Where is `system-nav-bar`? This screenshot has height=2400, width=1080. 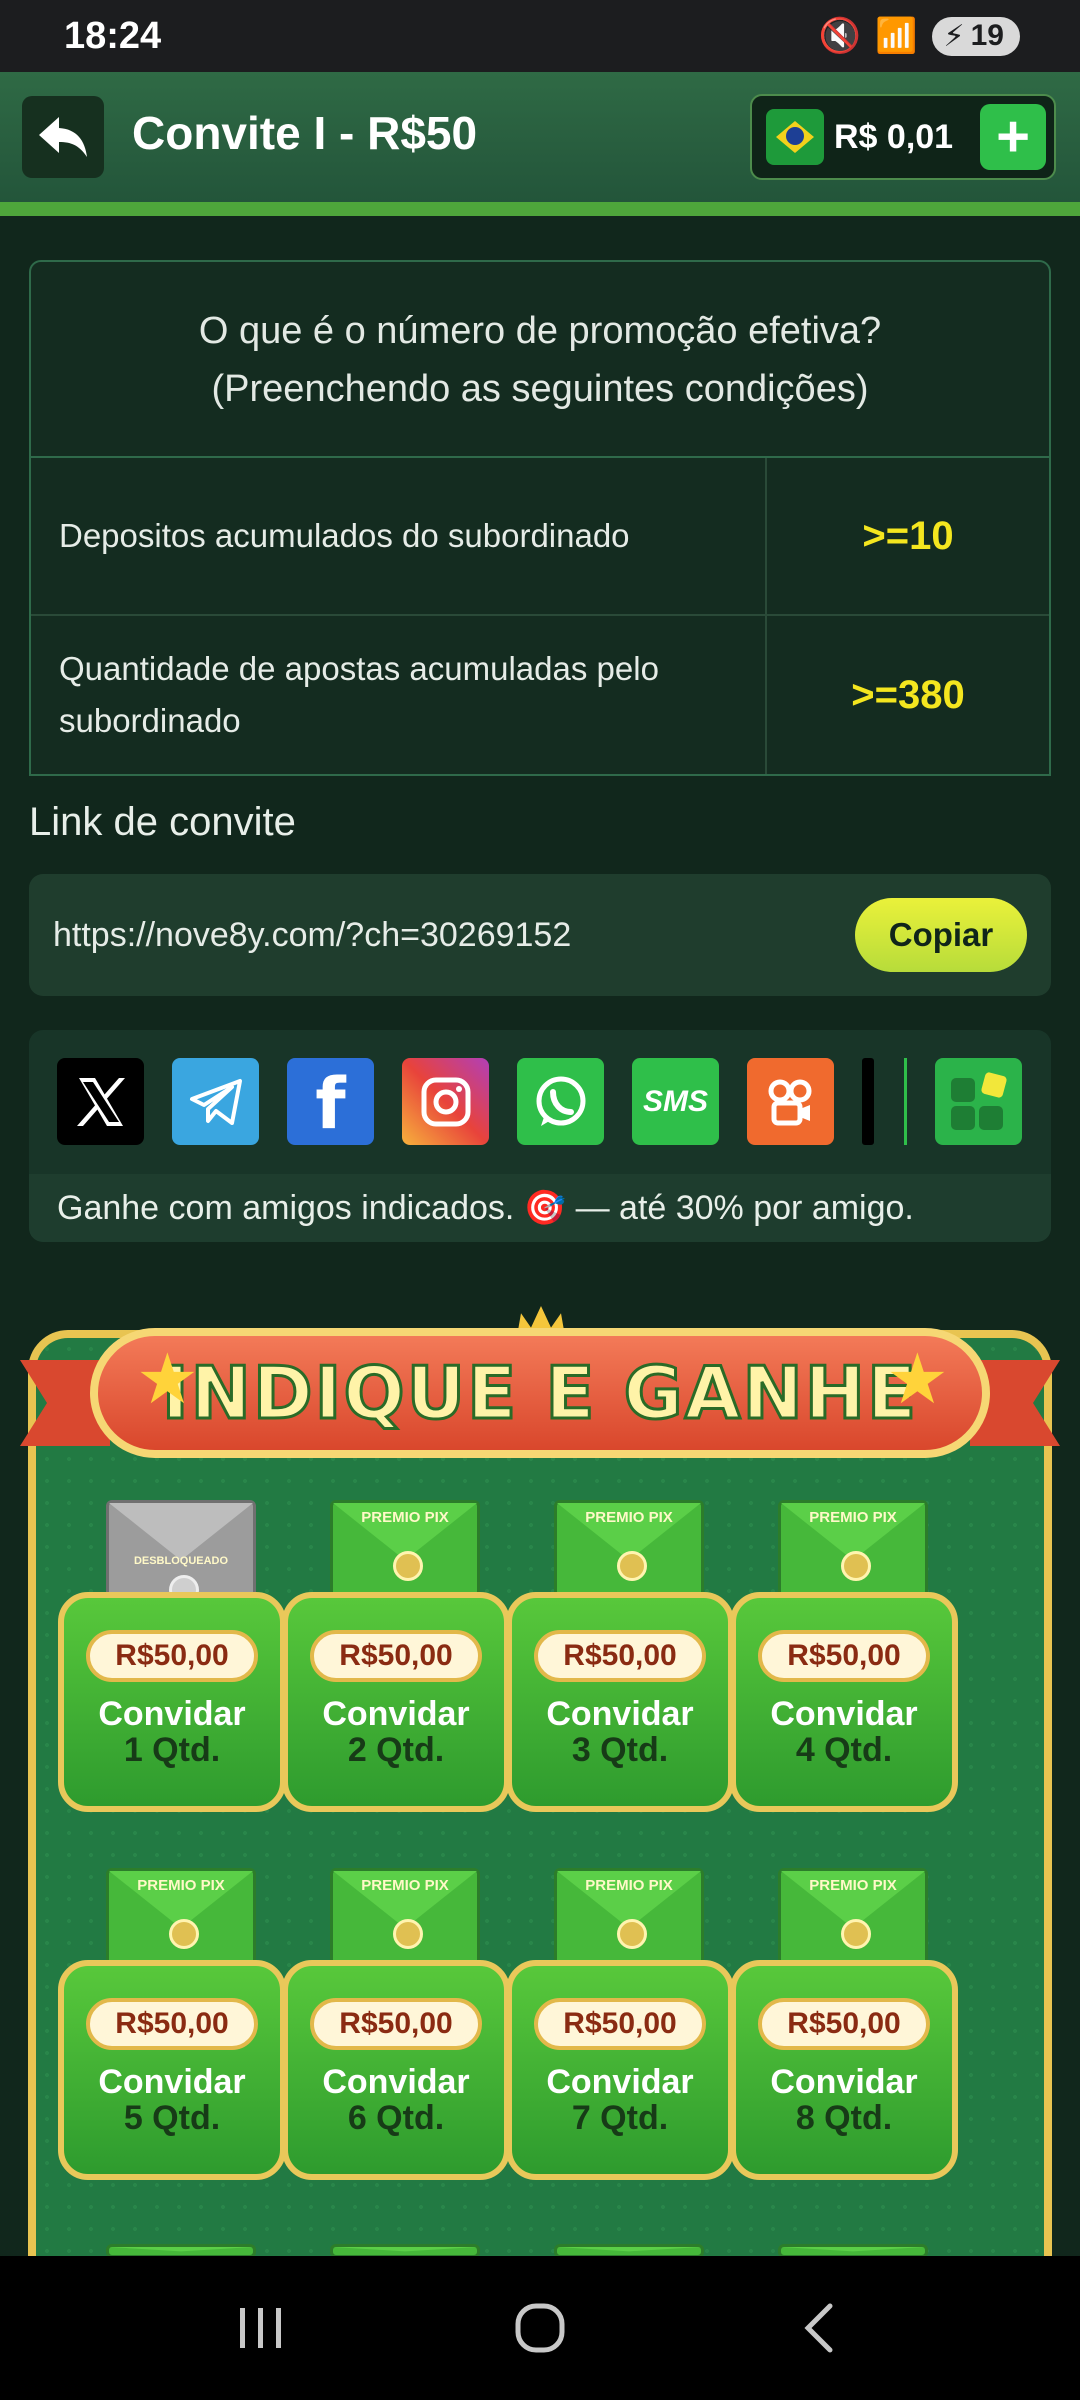 system-nav-bar is located at coordinates (540, 2328).